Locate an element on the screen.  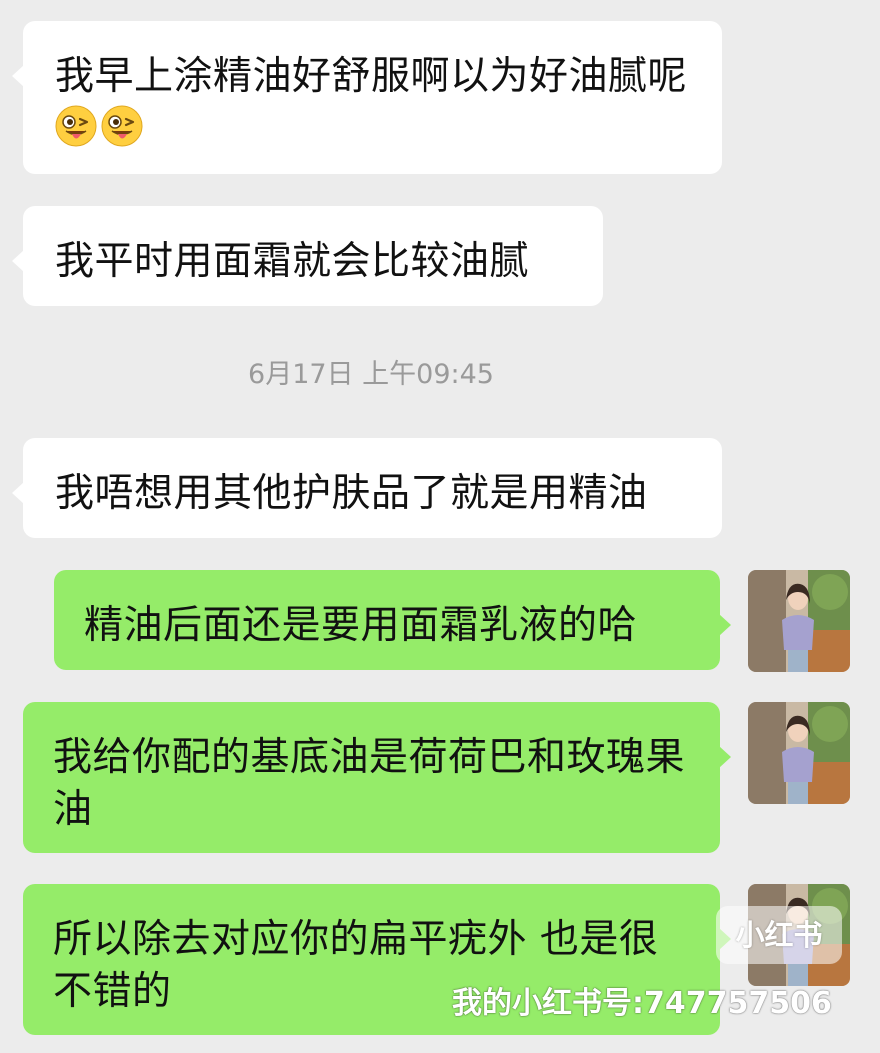
message-text: 我唔想用其他护肤品了就是用精油 is located at coordinates (351, 493).